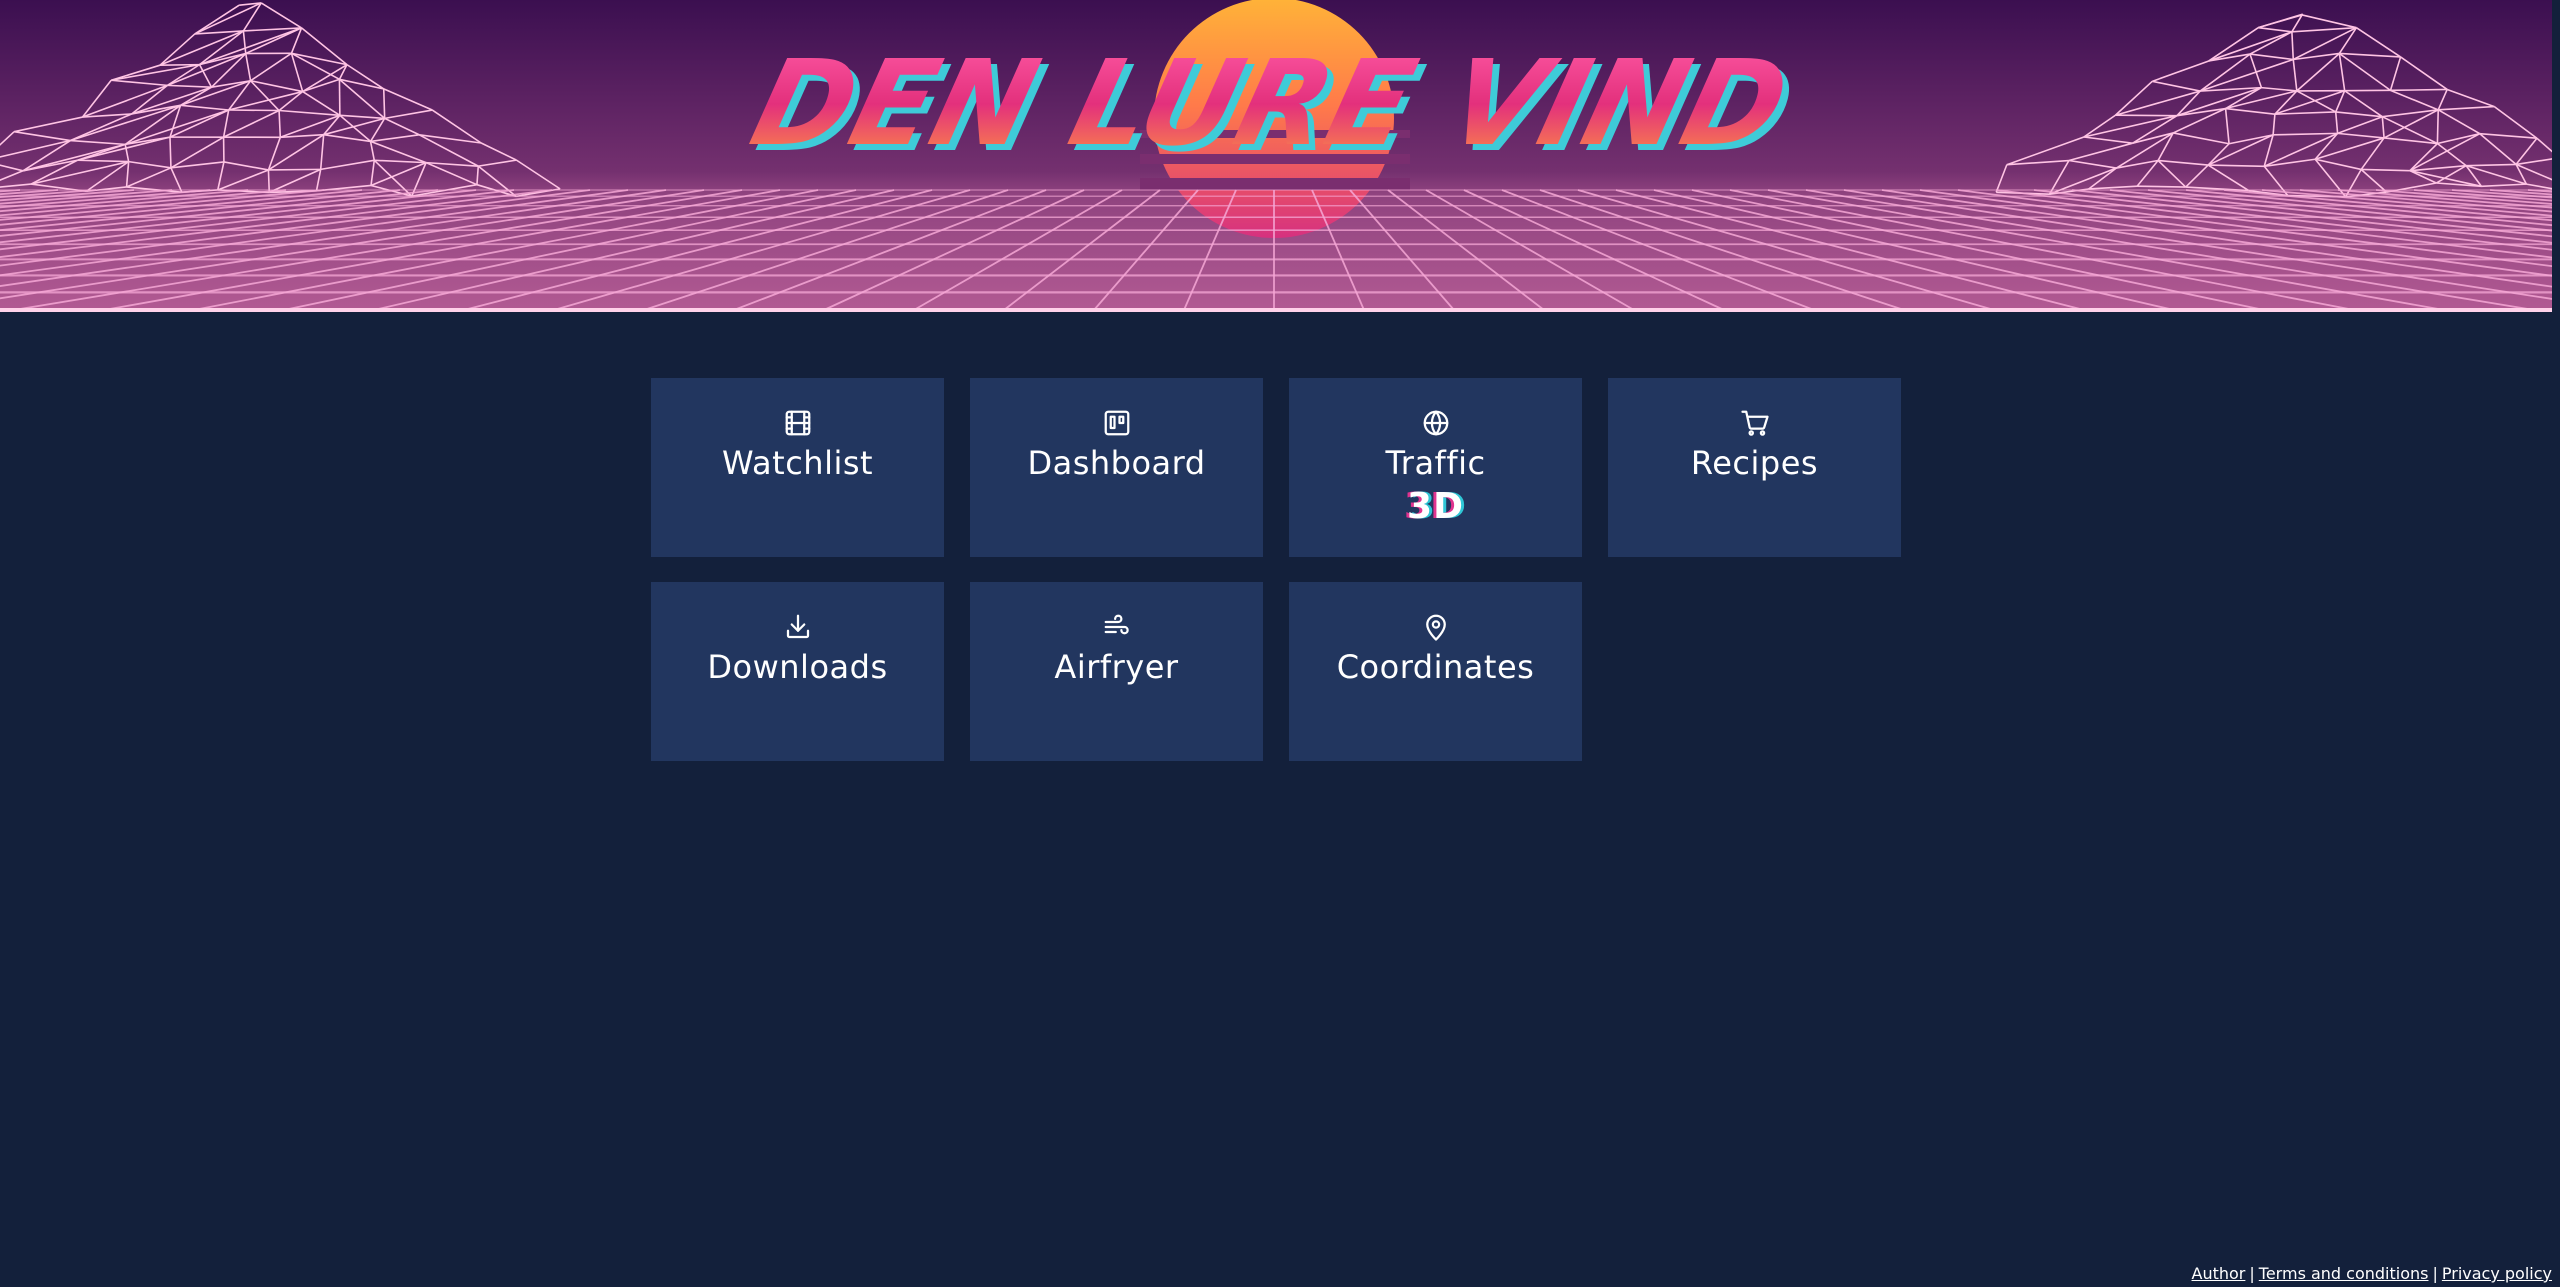 This screenshot has height=1287, width=2560. Describe the element at coordinates (797, 463) in the screenshot. I see `tile-label: Watchlist` at that location.